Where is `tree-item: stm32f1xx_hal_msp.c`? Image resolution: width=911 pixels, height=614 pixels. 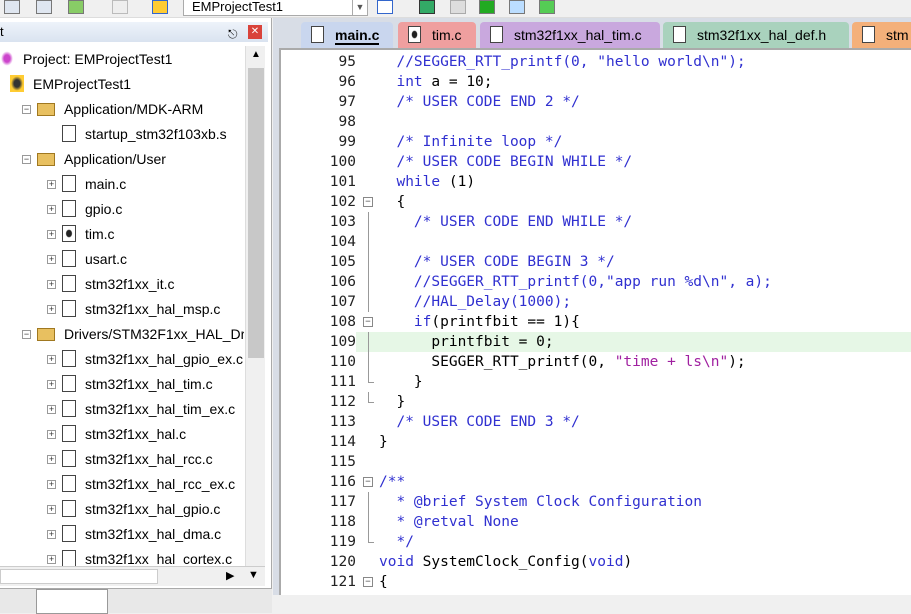
tree-item: stm32f1xx_hal_msp.c is located at coordinates (141, 309).